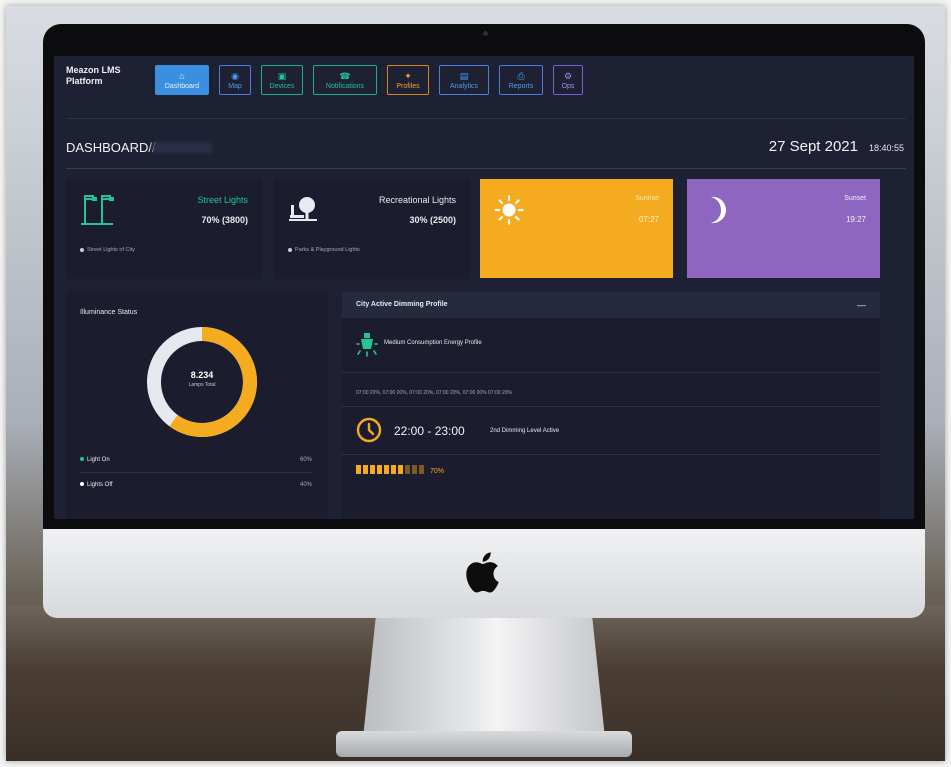 The height and width of the screenshot is (767, 951). What do you see at coordinates (433, 343) in the screenshot?
I see `profile-name: Medium Consumption Energy Profile` at bounding box center [433, 343].